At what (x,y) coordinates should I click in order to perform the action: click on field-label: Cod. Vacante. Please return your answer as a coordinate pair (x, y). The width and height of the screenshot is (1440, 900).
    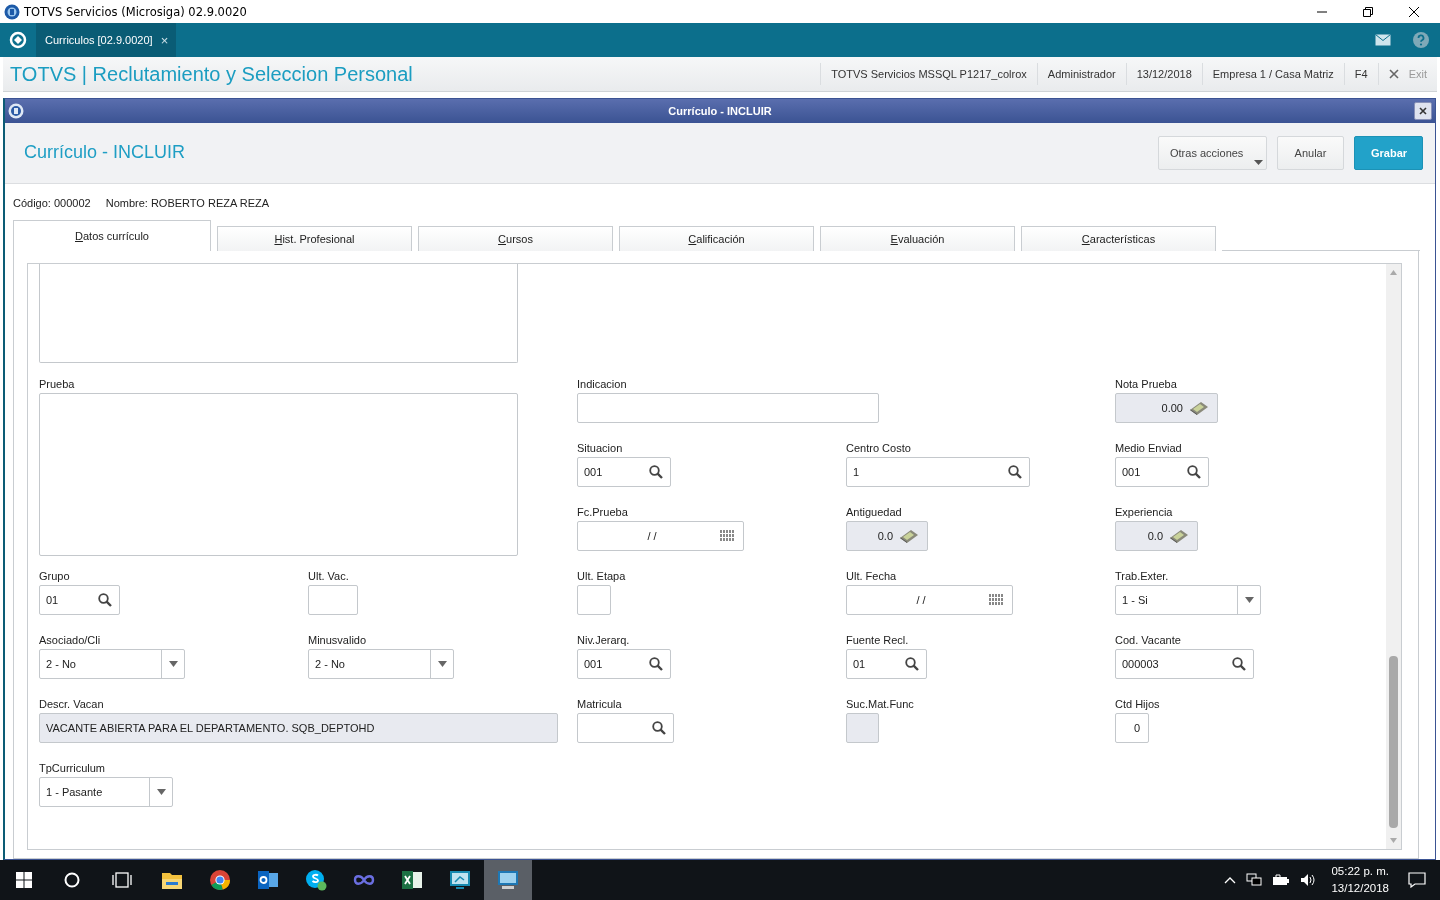
    Looking at the image, I should click on (1148, 639).